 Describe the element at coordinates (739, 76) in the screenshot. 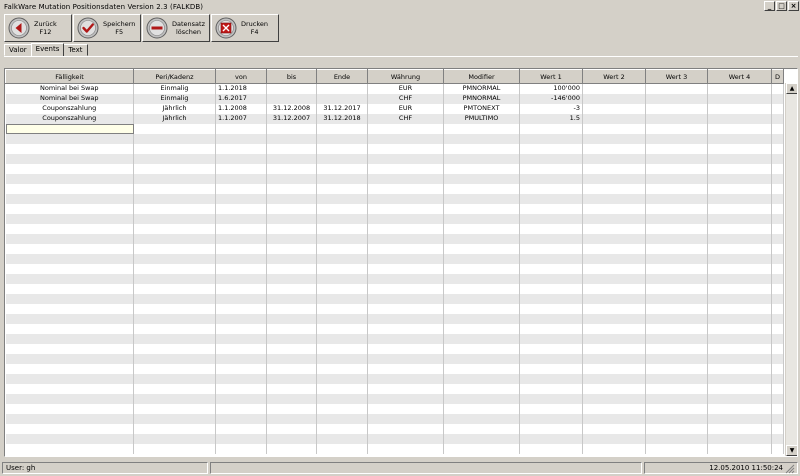

I see `col-header-wert4: Wert 4` at that location.